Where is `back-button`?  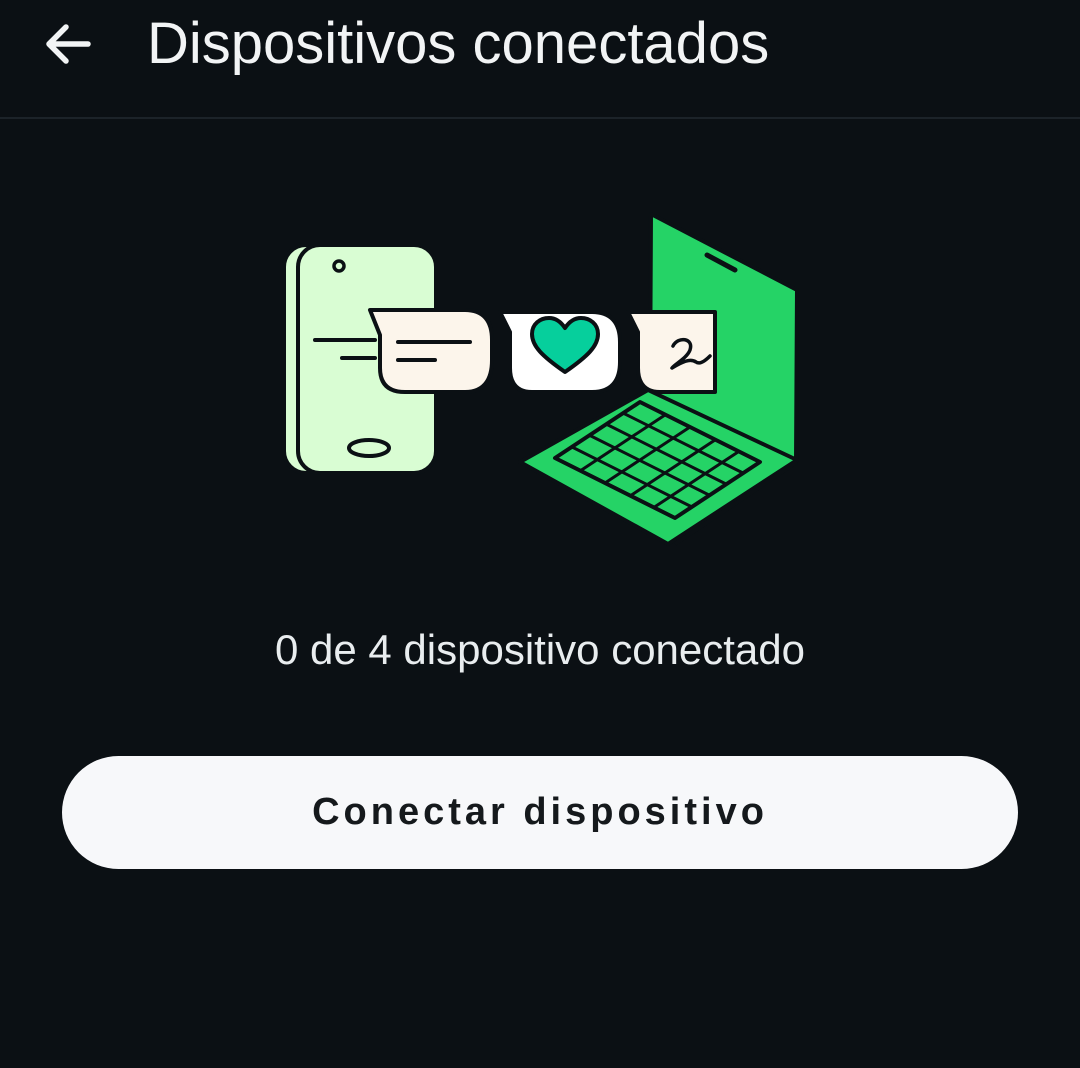 back-button is located at coordinates (68, 44).